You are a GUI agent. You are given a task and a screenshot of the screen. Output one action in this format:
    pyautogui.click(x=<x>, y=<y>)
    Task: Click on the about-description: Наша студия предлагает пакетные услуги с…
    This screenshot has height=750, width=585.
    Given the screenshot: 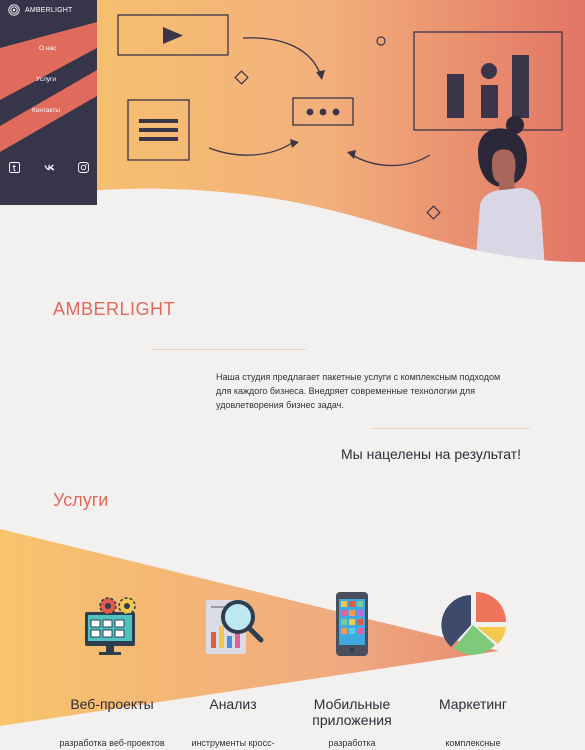 What is the action you would take?
    pyautogui.click(x=358, y=391)
    